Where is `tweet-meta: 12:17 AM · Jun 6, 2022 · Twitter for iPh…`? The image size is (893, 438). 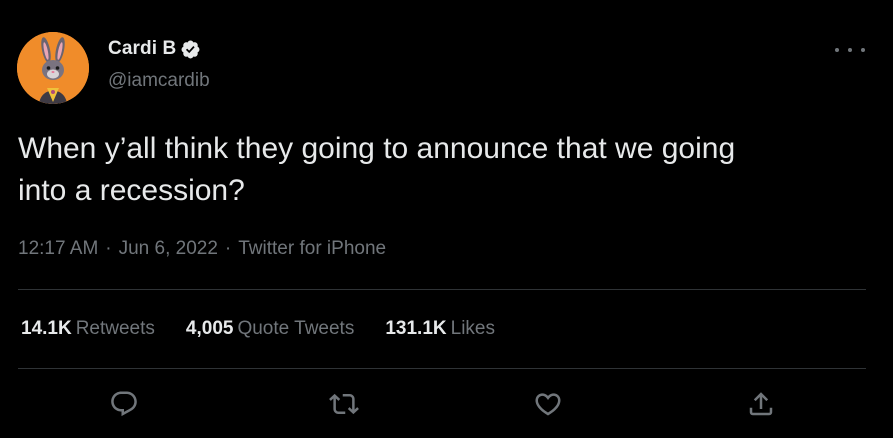 tweet-meta: 12:17 AM · Jun 6, 2022 · Twitter for iPh… is located at coordinates (202, 249).